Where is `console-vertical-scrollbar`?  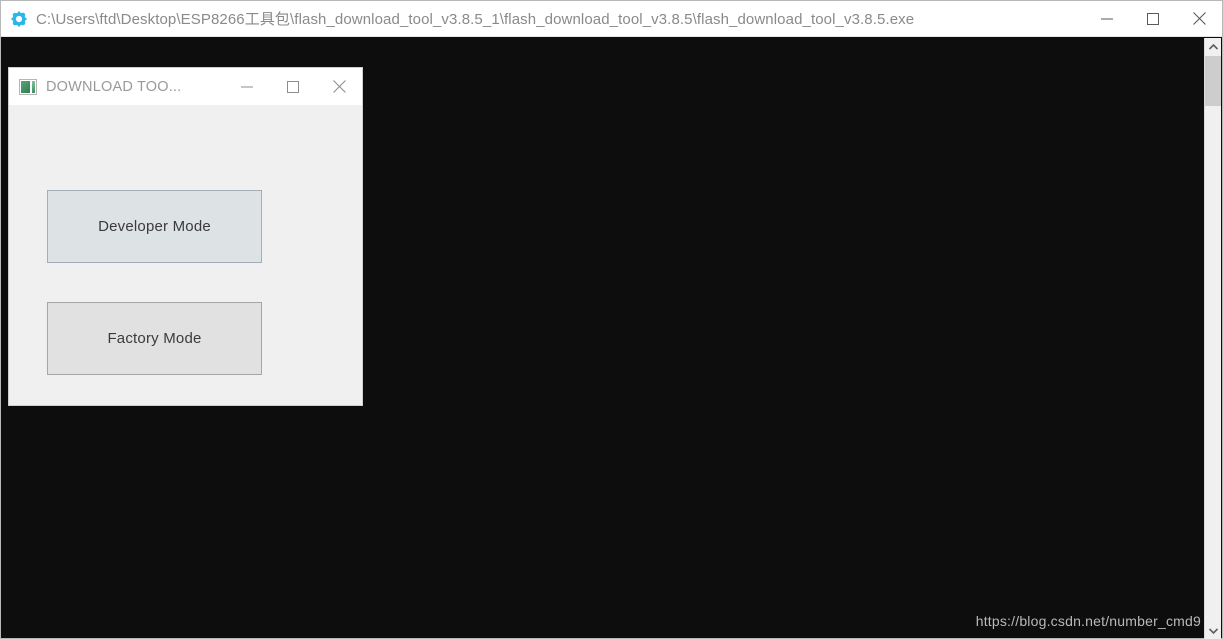 console-vertical-scrollbar is located at coordinates (1212, 338).